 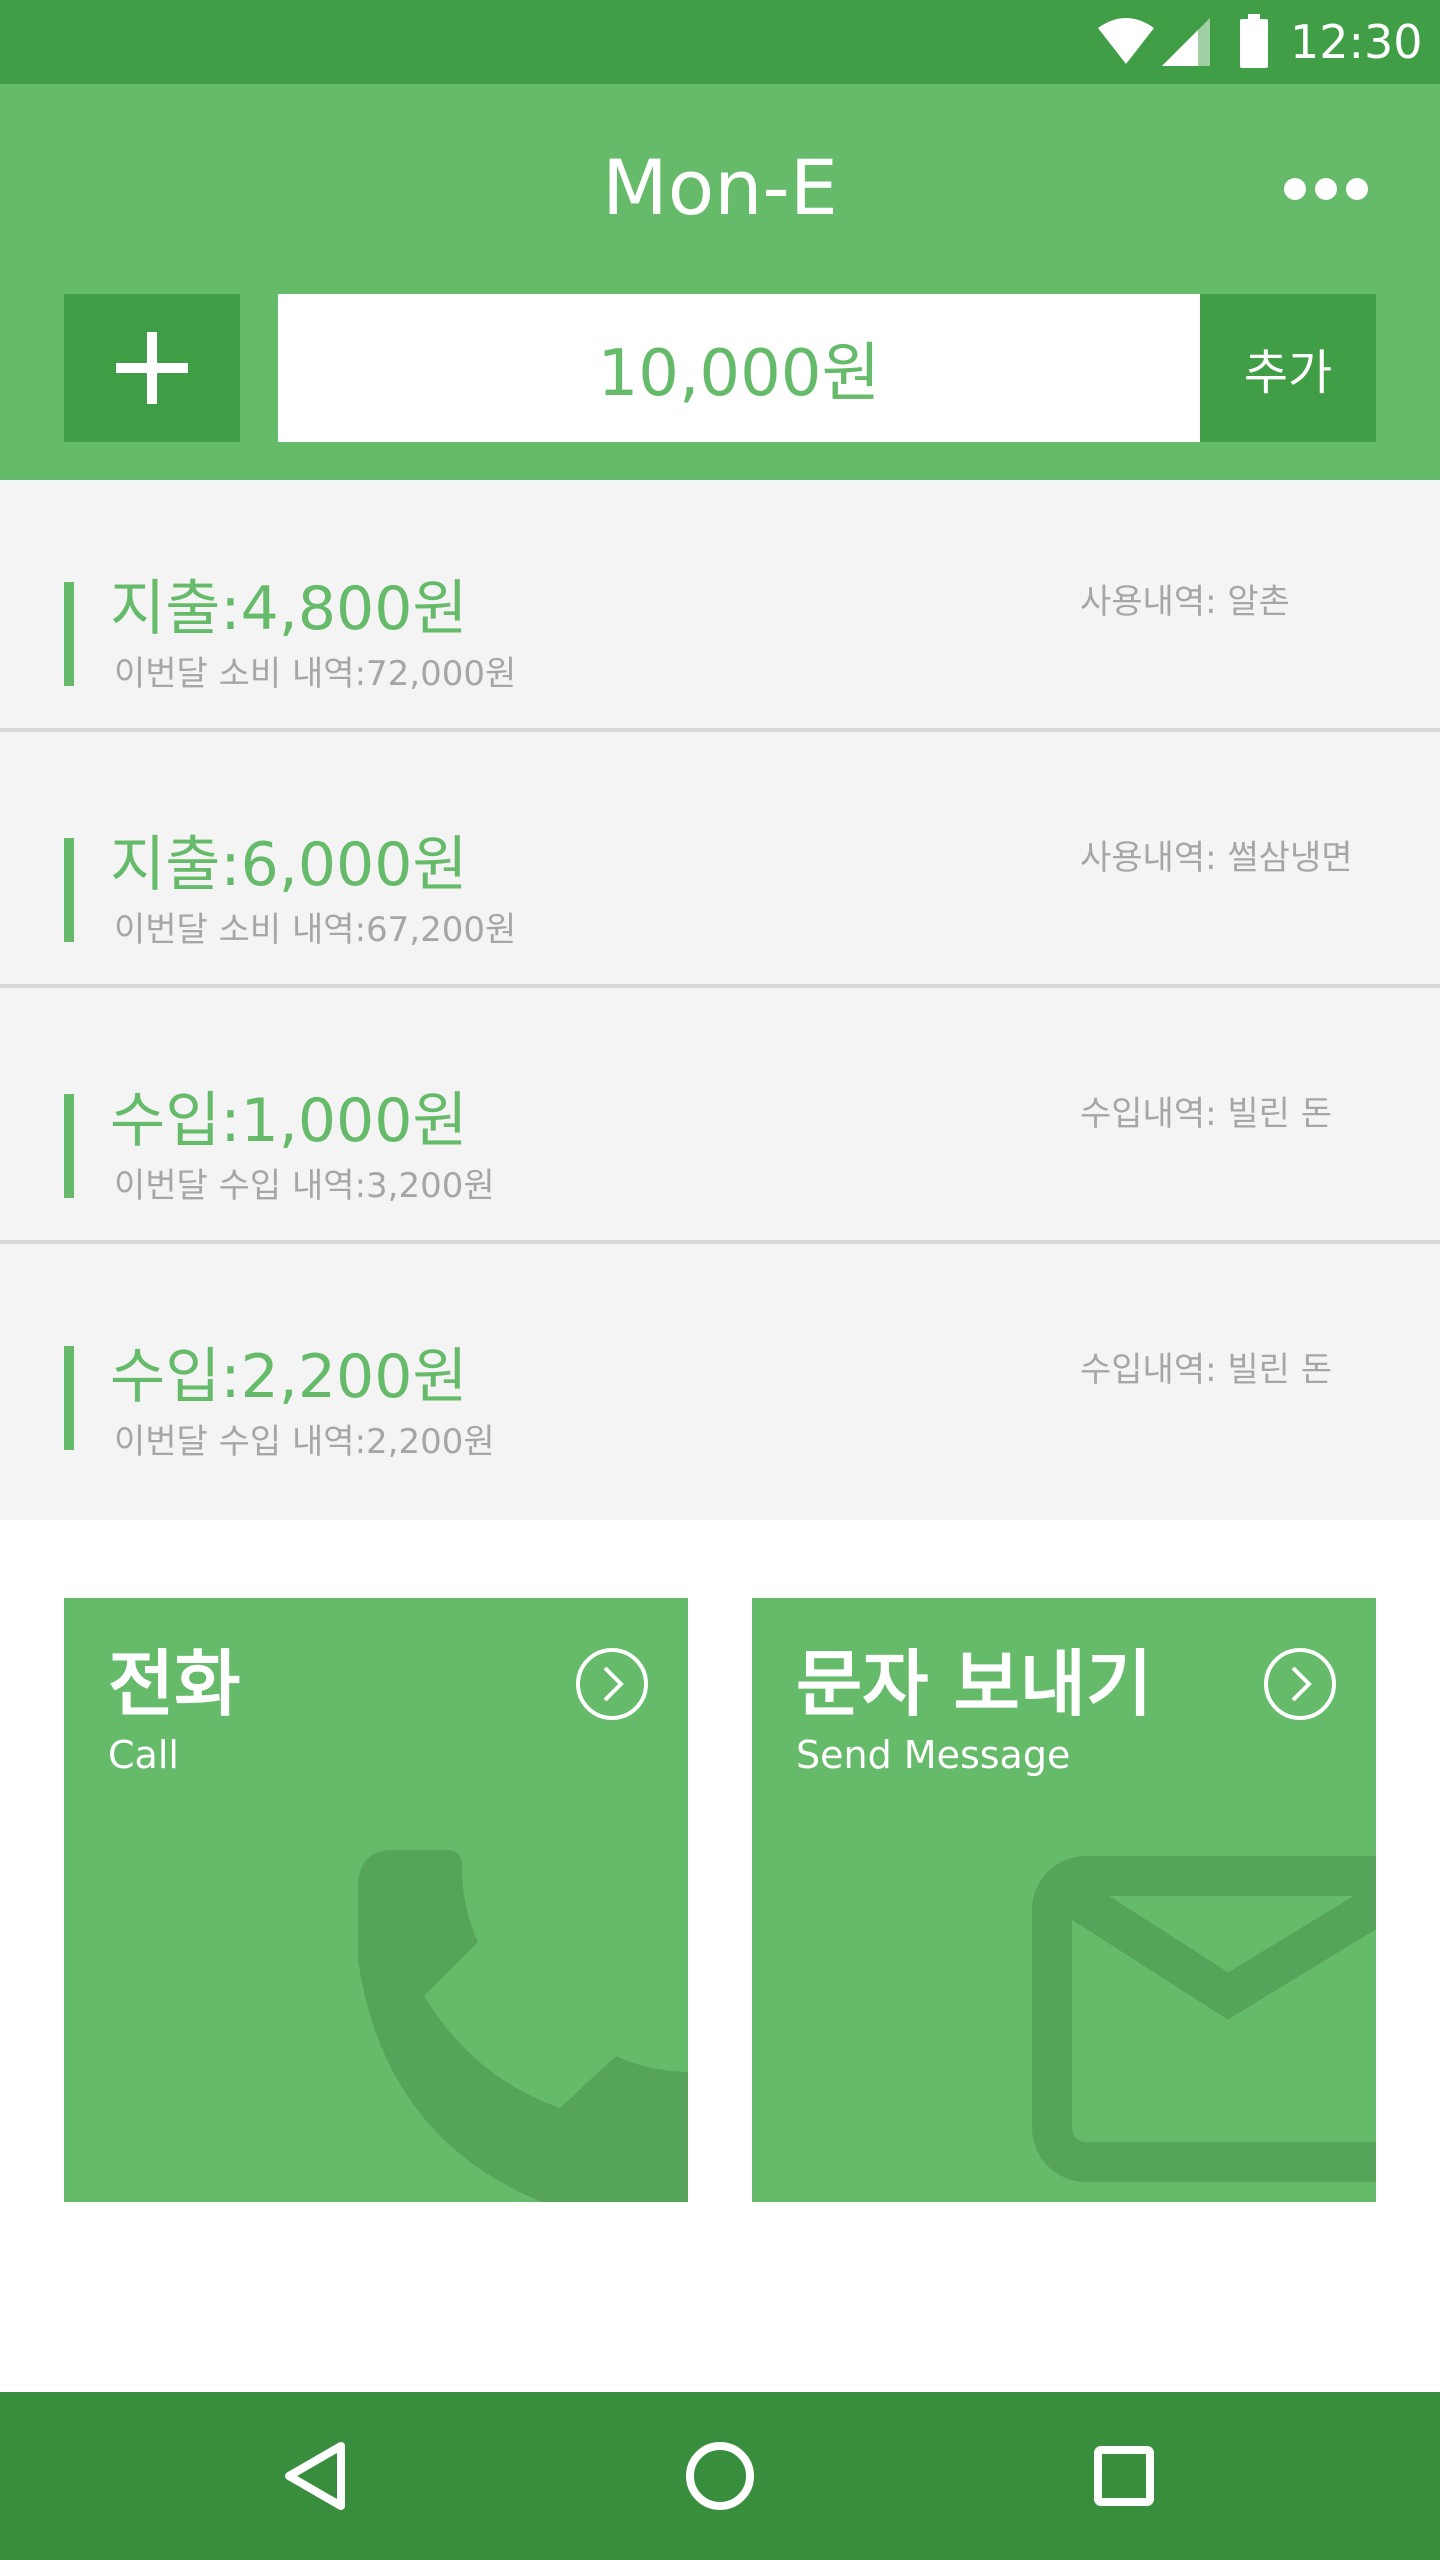 What do you see at coordinates (1204, 2019) in the screenshot?
I see `envelope-icon` at bounding box center [1204, 2019].